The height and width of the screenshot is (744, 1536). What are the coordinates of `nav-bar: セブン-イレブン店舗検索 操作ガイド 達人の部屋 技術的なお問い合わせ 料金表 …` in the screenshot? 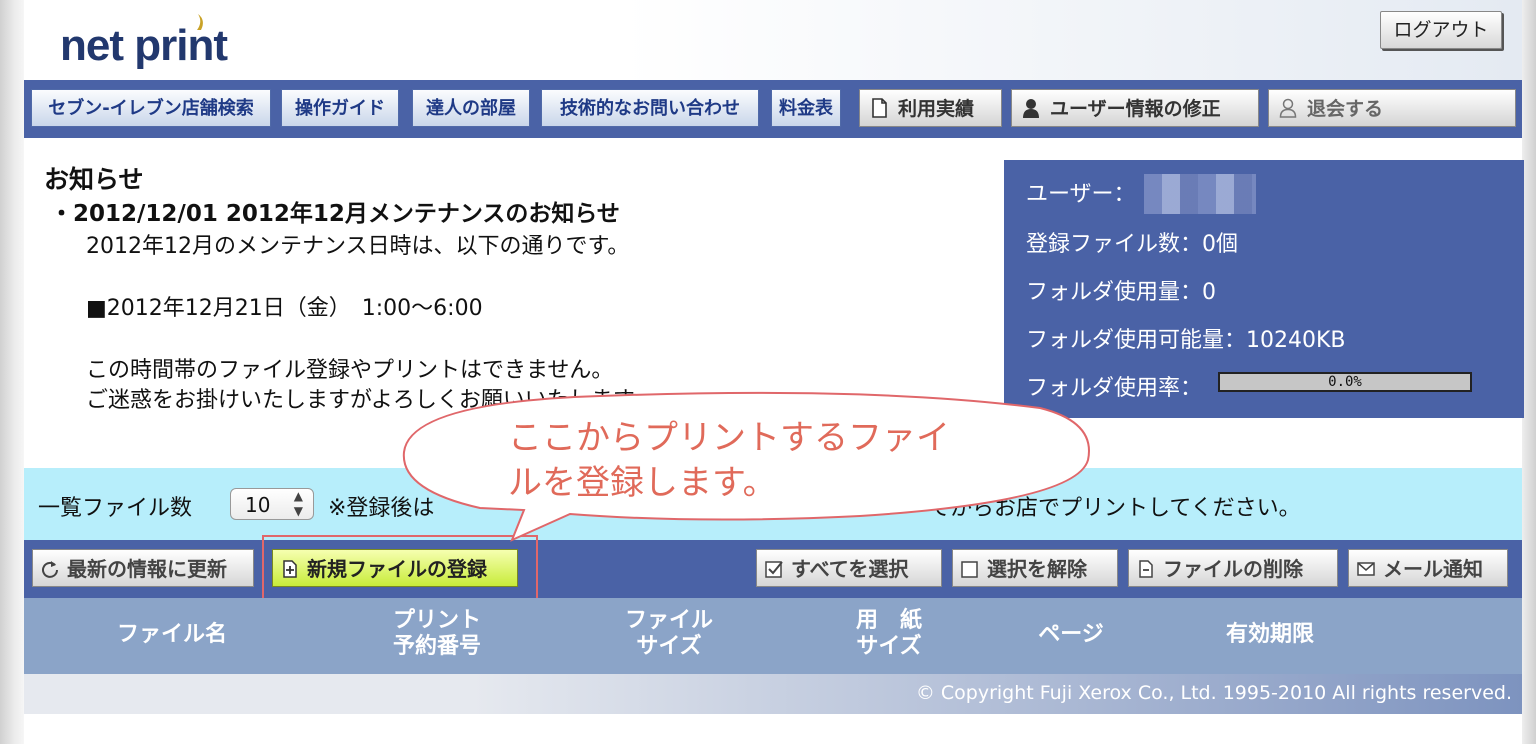 It's located at (773, 109).